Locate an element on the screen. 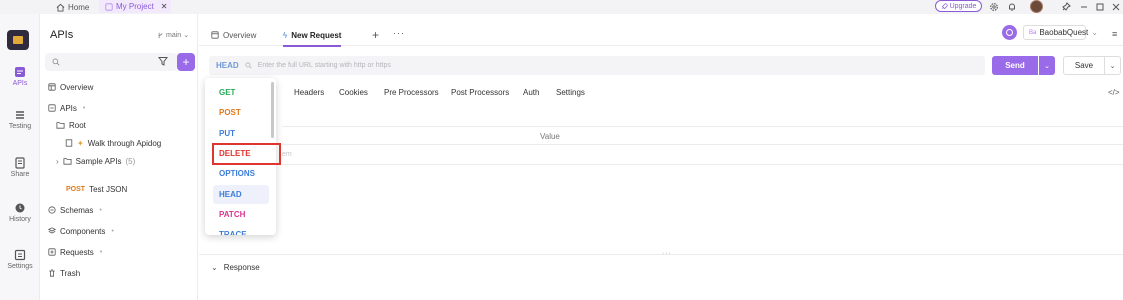 Image resolution: width=1123 pixels, height=300 pixels. requests-icon is located at coordinates (52, 252).